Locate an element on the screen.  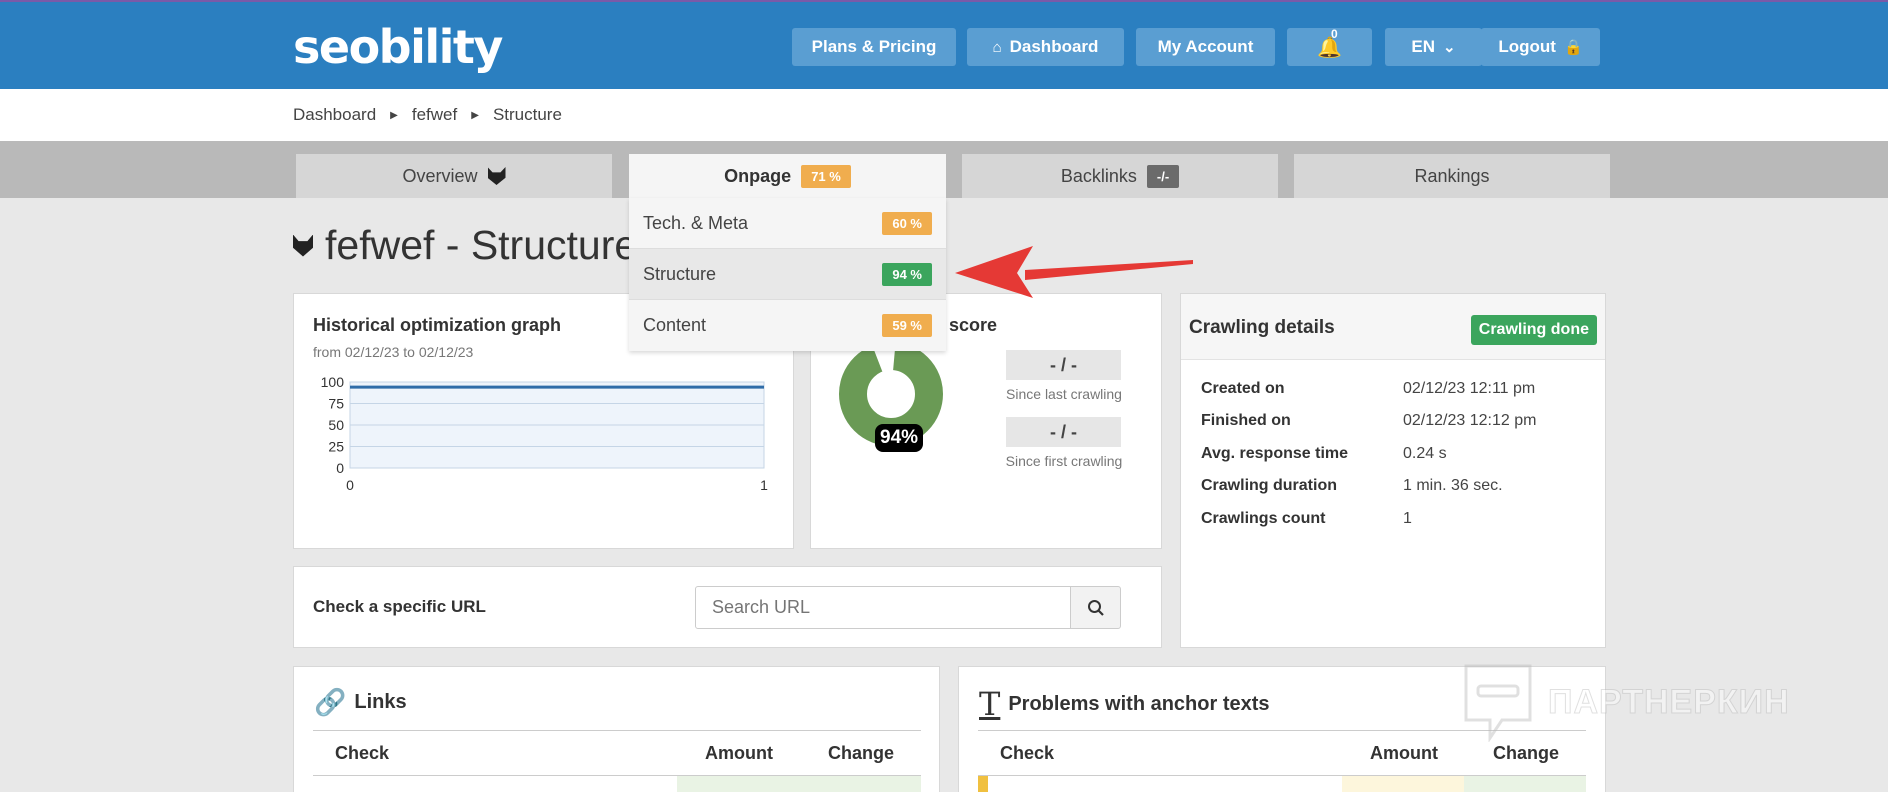
seobility-logo: seobility is located at coordinates (398, 47).